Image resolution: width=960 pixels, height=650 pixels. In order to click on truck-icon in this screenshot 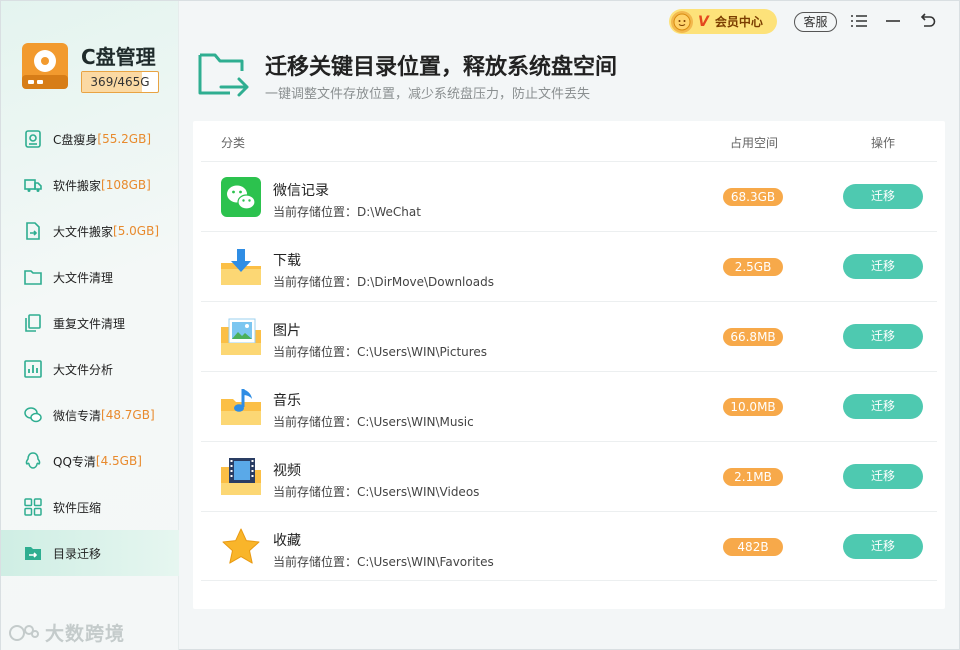, I will do `click(33, 185)`.